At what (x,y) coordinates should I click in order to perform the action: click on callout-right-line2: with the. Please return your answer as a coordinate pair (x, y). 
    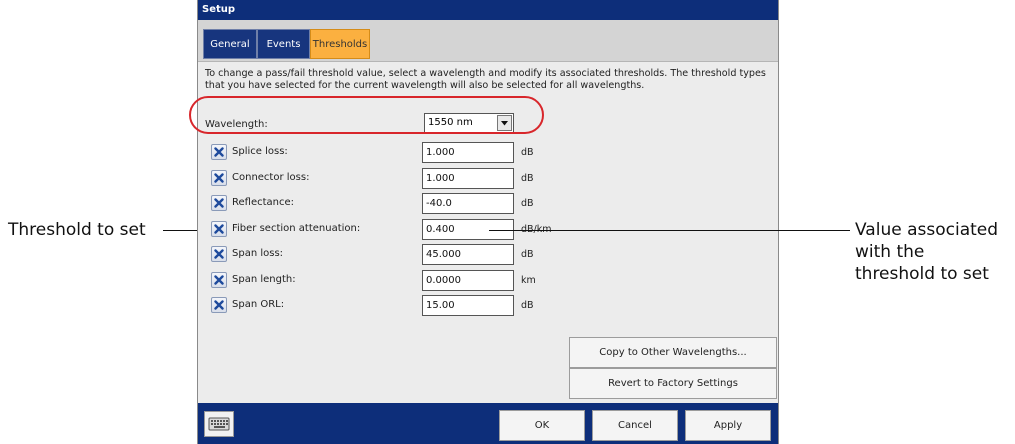
    Looking at the image, I should click on (890, 252).